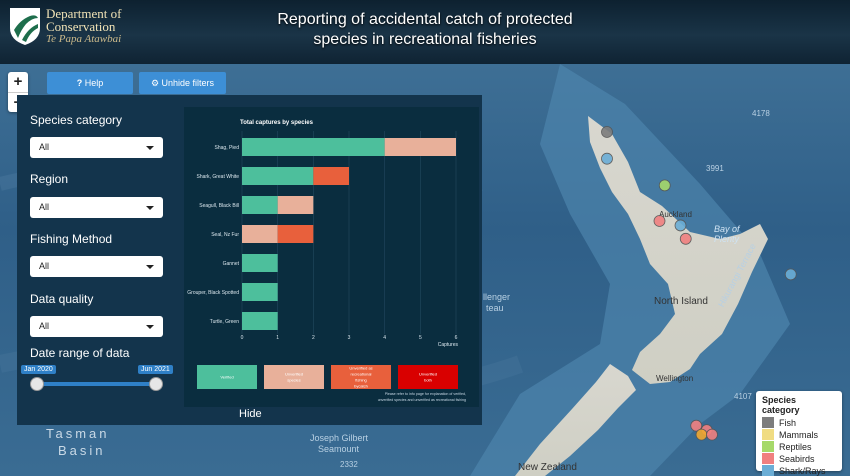 This screenshot has width=850, height=476. I want to click on help-label: Help, so click(94, 83).